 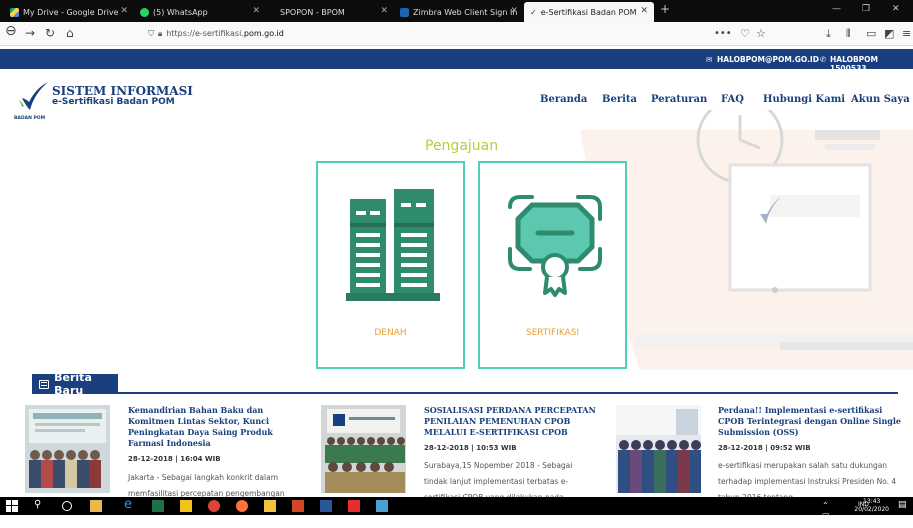 I want to click on denah-card: DENAH, so click(x=390, y=265).